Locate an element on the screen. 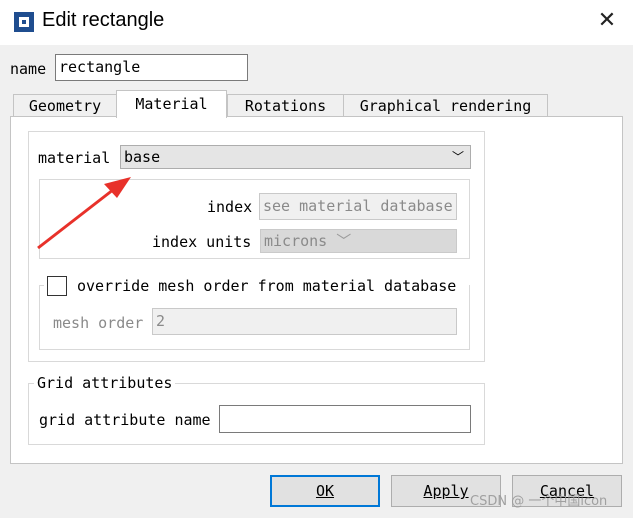 The height and width of the screenshot is (518, 633). window-title: Edit rectangle is located at coordinates (103, 20).